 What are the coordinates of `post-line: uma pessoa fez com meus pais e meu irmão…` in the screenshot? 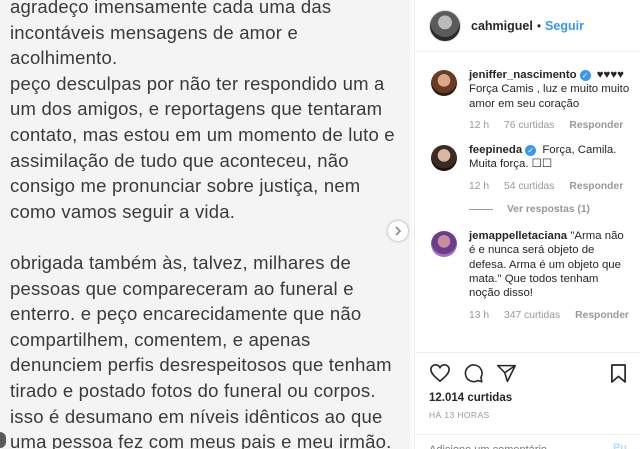 It's located at (201, 440).